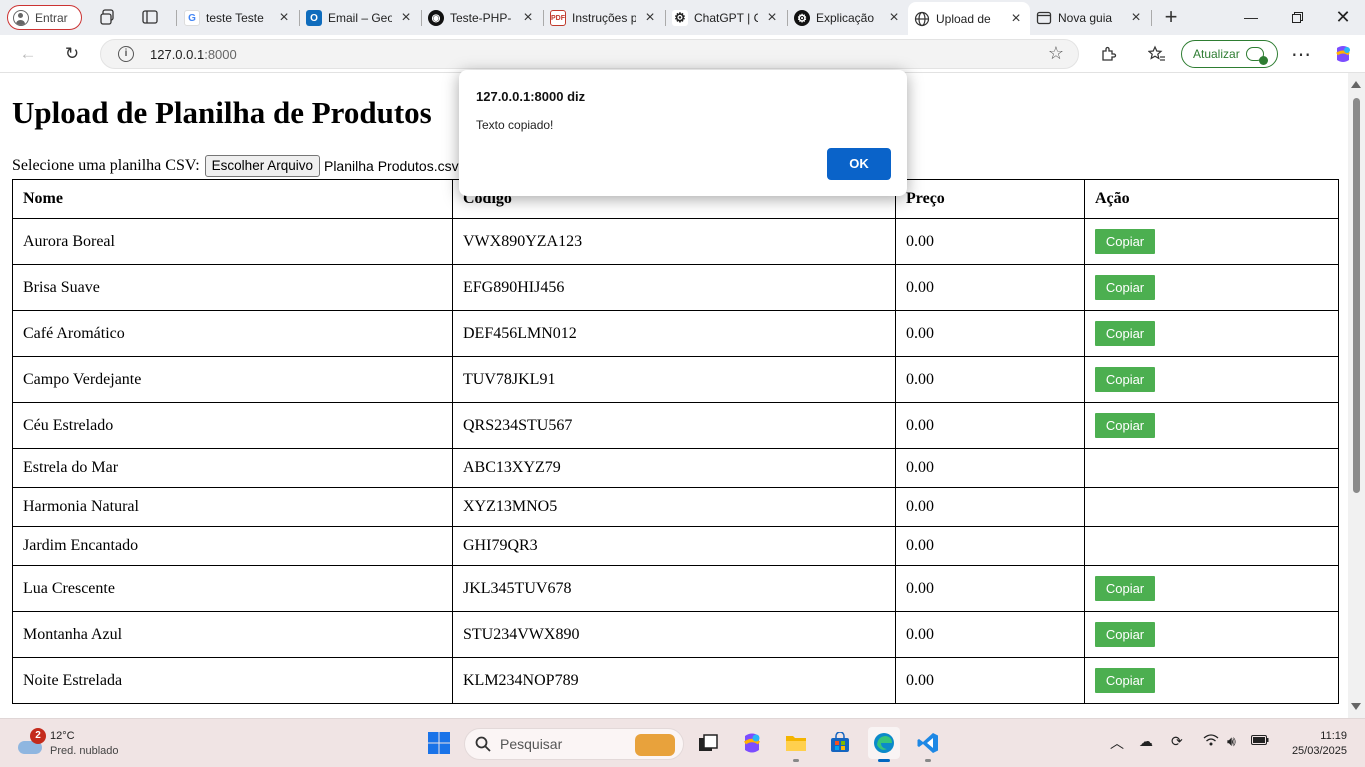  I want to click on scroll-down-icon, so click(1356, 706).